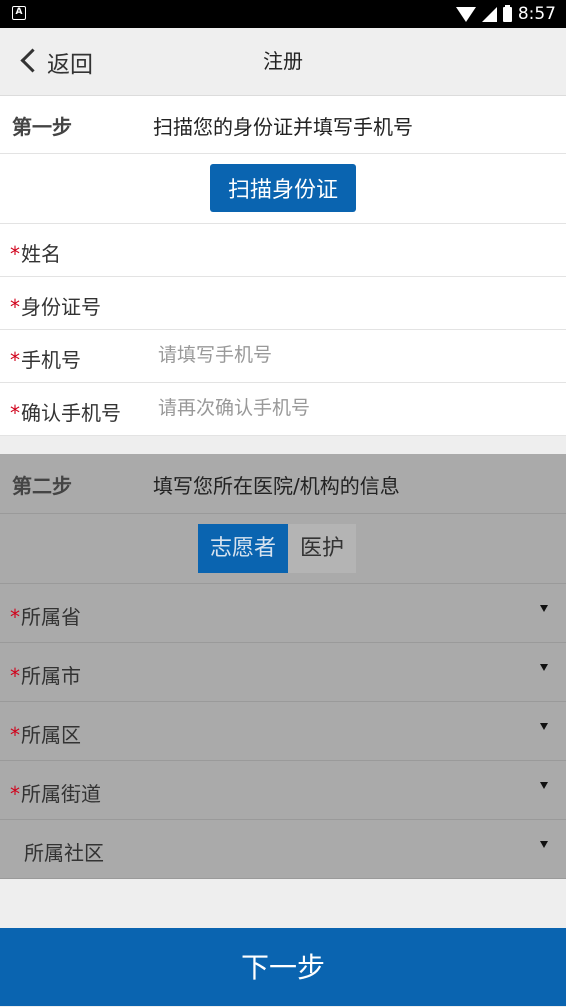 Image resolution: width=566 pixels, height=1007 pixels. I want to click on district-label: *所属区, so click(45, 733).